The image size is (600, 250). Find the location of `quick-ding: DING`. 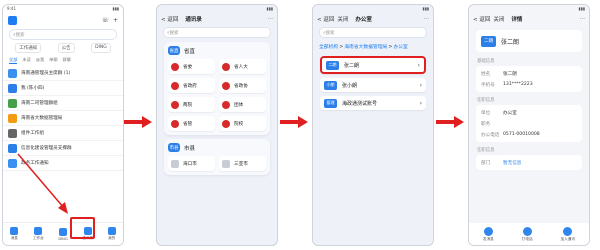

quick-ding: DING is located at coordinates (101, 48).